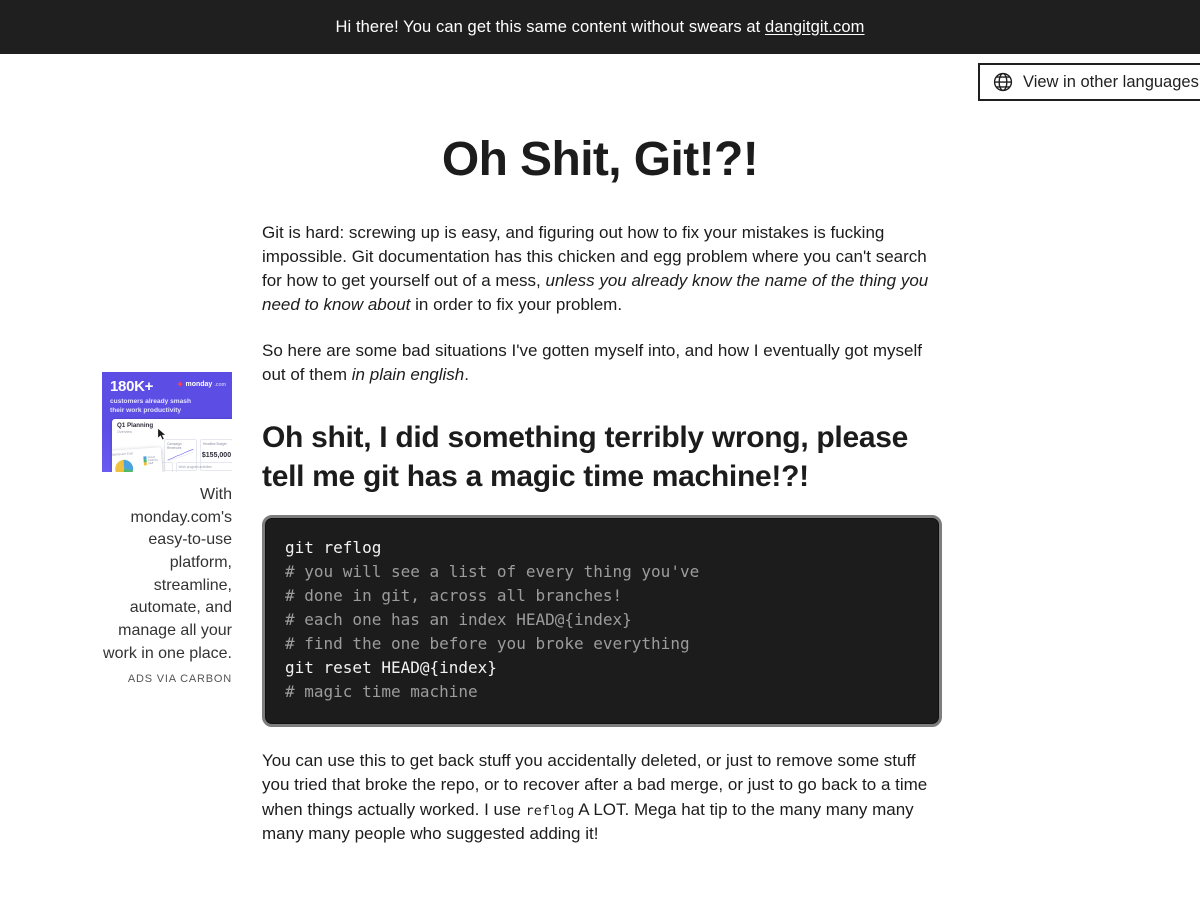 The width and height of the screenshot is (1200, 900). I want to click on globe-icon, so click(1003, 82).